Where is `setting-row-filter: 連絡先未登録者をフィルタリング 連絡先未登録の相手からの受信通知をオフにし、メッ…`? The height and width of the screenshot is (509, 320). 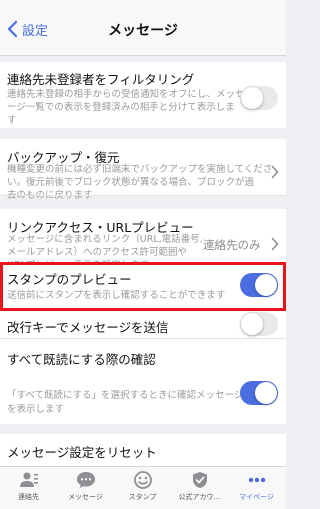
setting-row-filter: 連絡先未登録者をフィルタリング 連絡先未登録の相手からの受信通知をオフにし、メッ… is located at coordinates (143, 95).